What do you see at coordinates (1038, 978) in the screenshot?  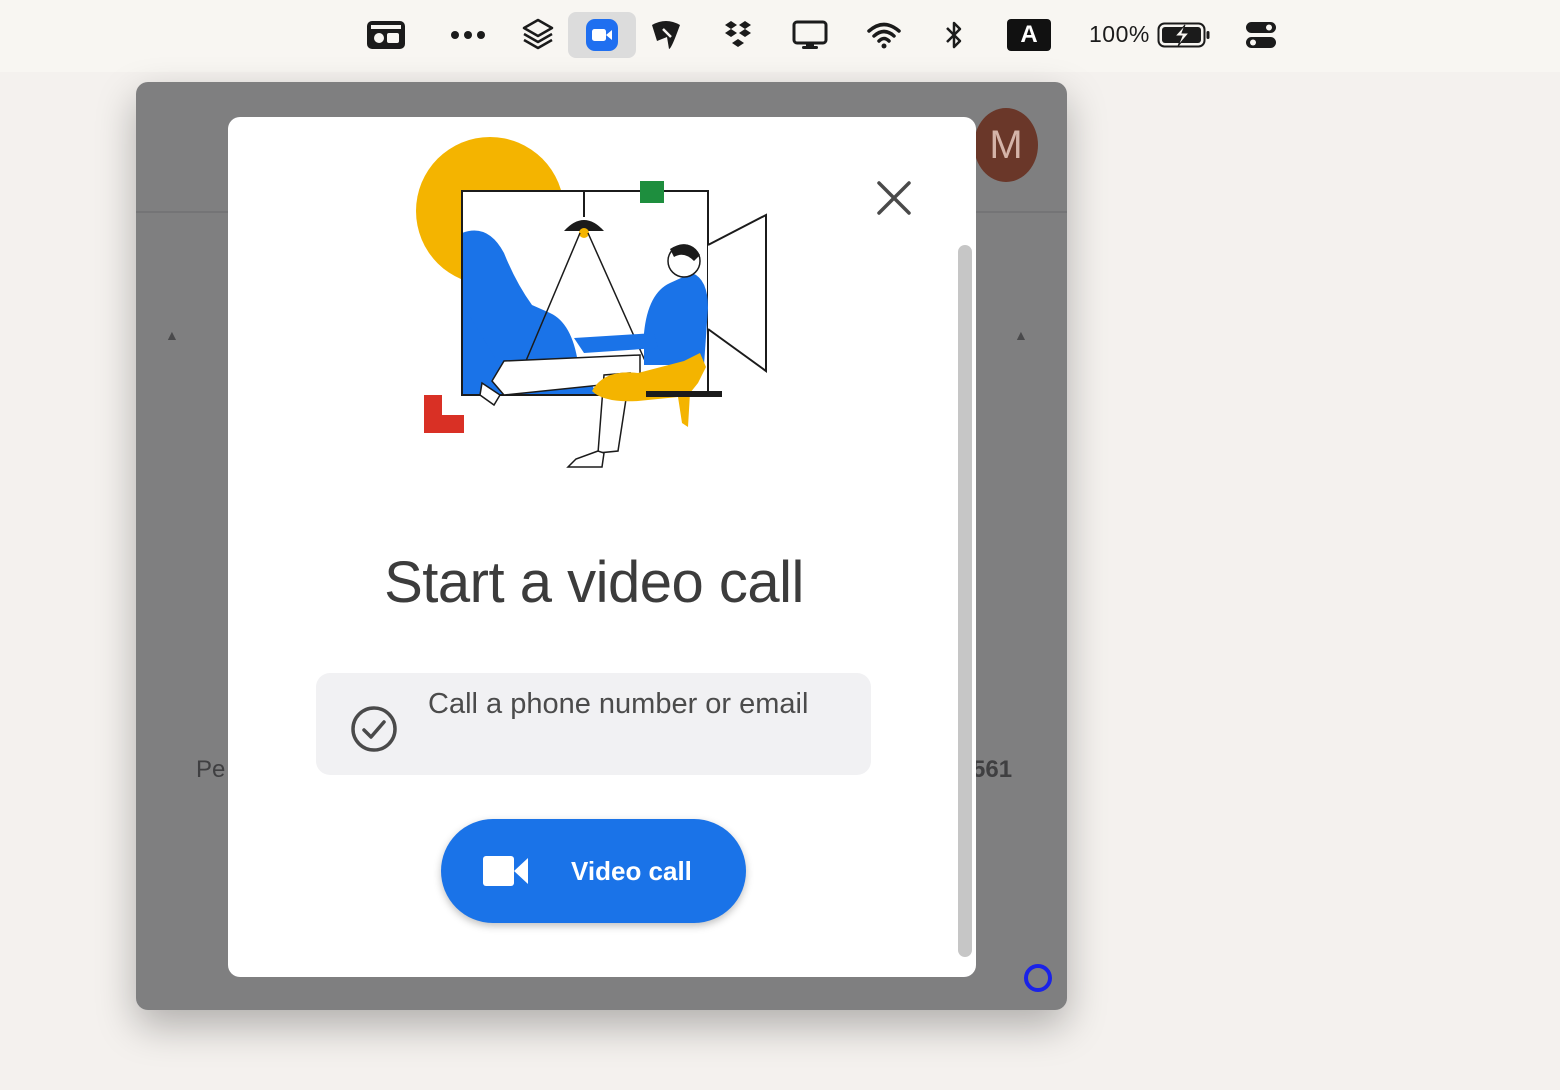 I see `cursor-indicator` at bounding box center [1038, 978].